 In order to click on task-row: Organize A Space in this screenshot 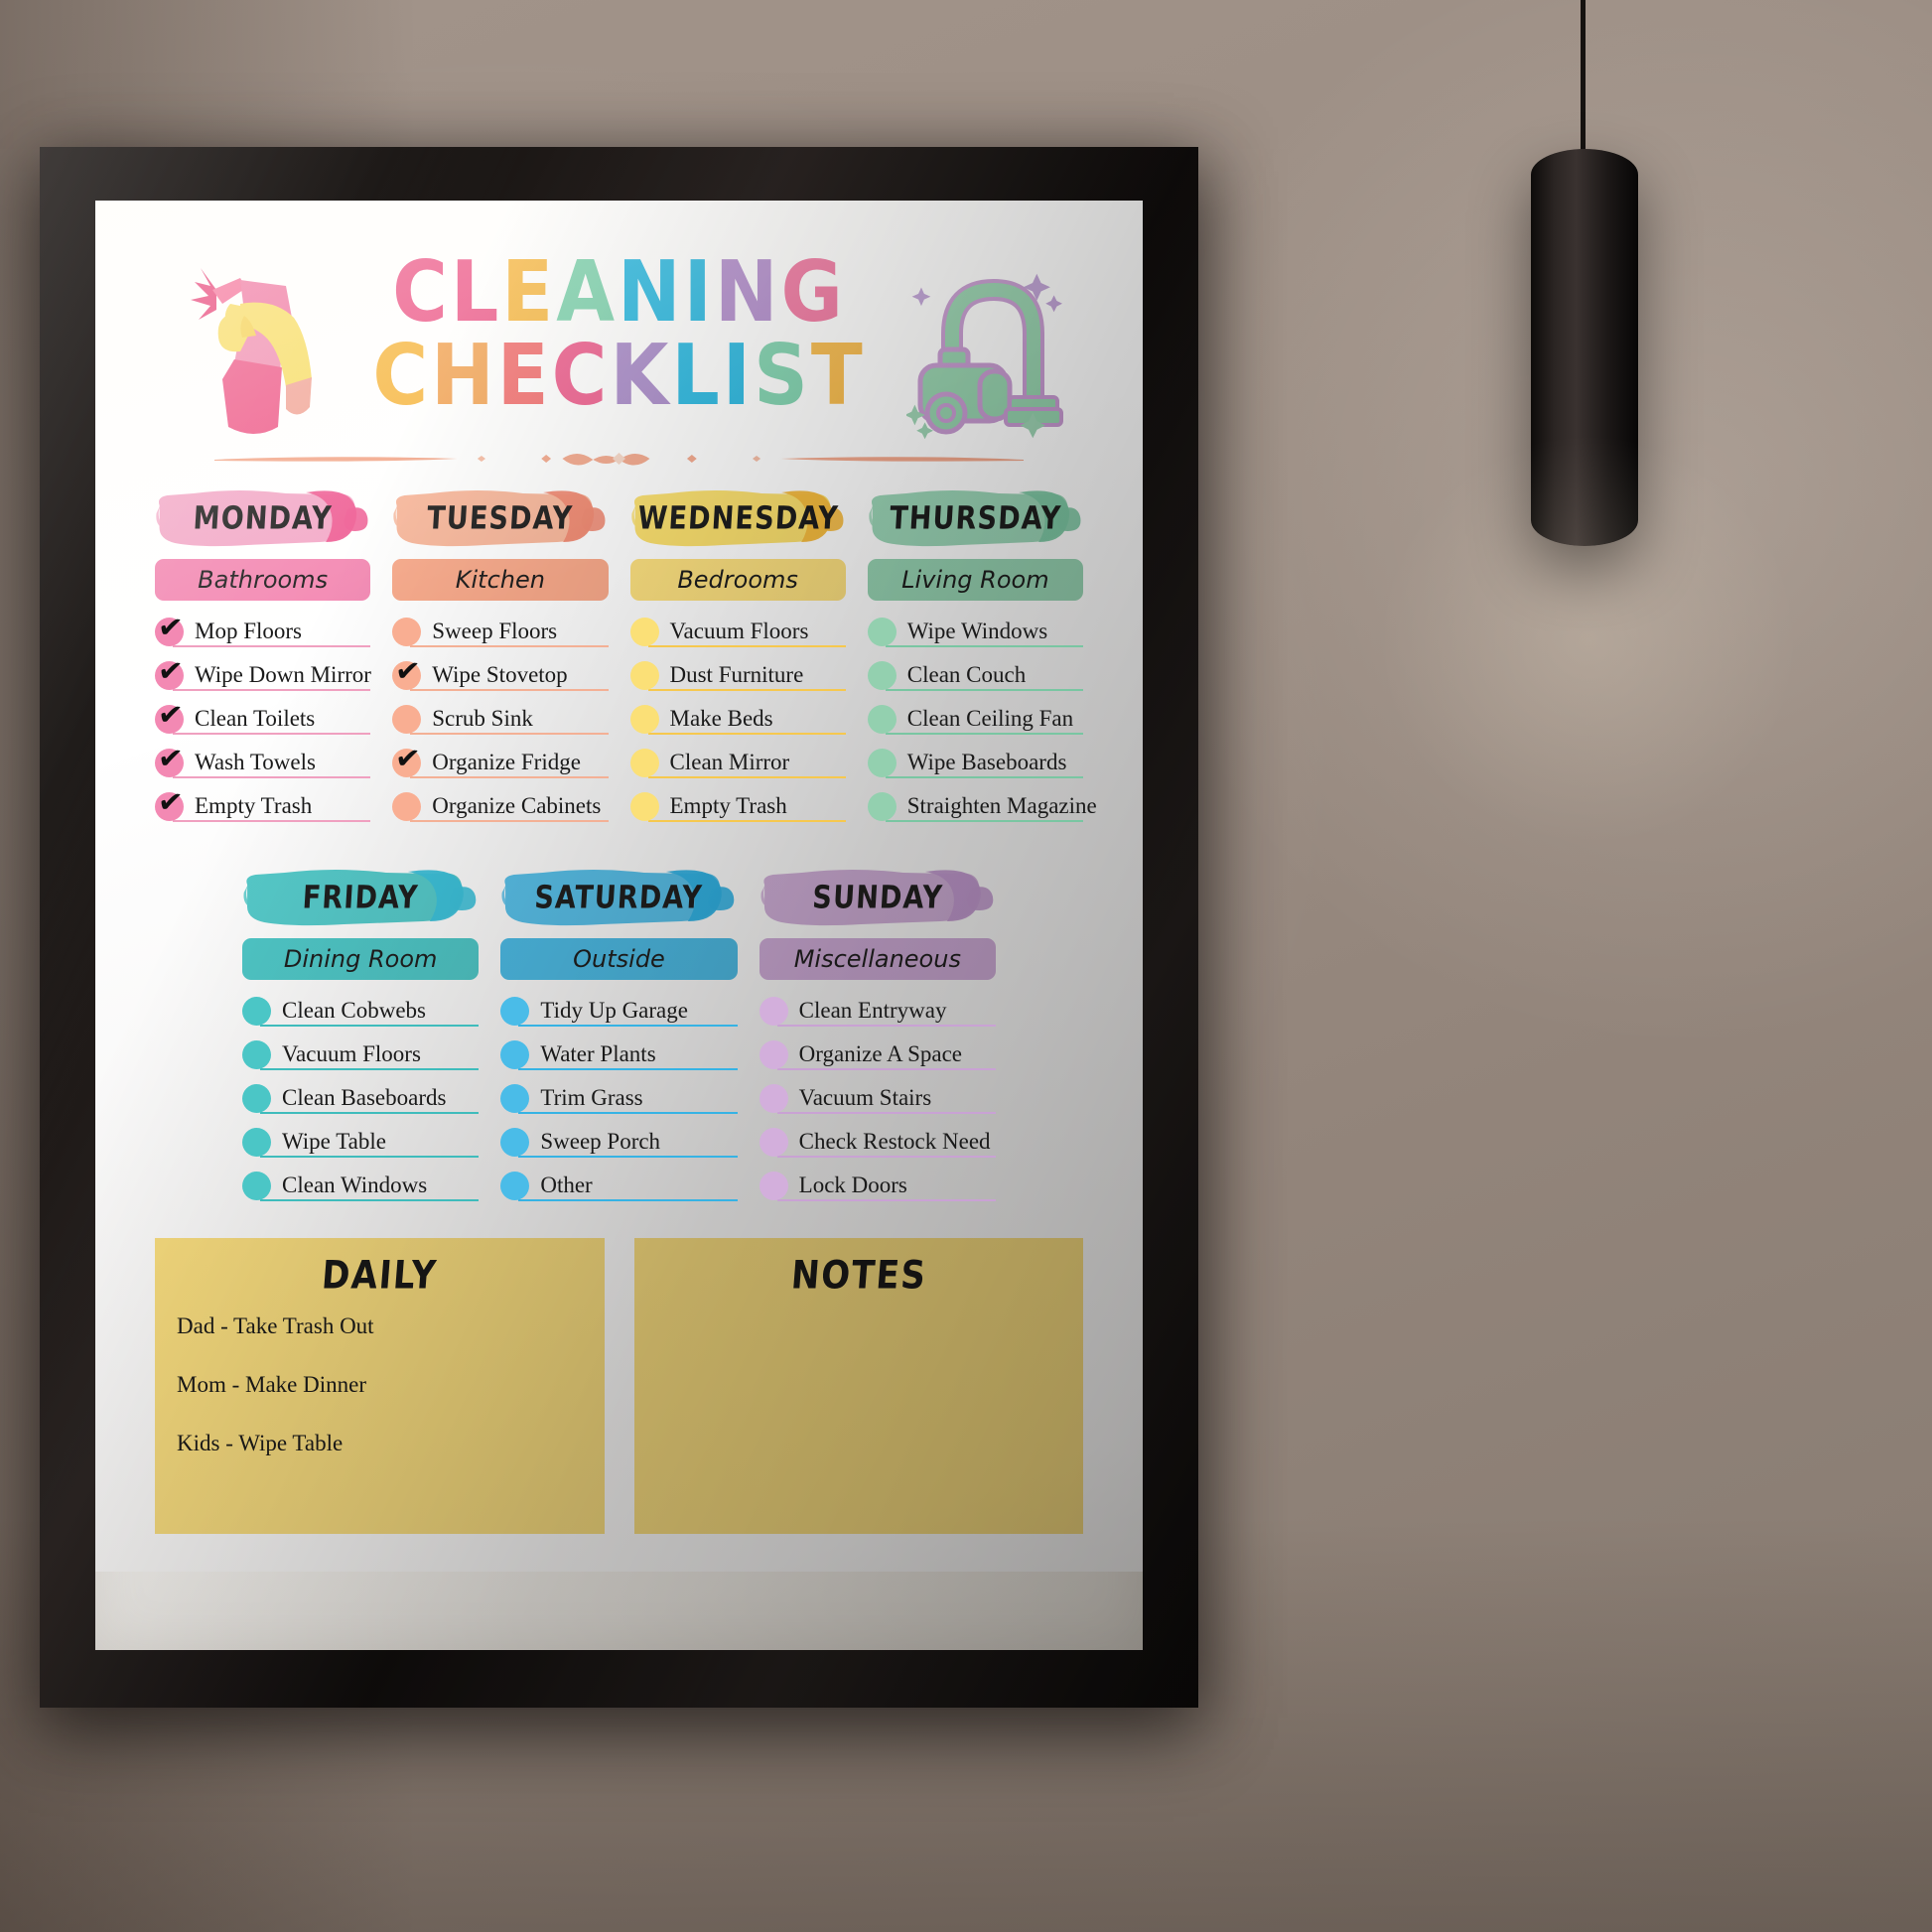, I will do `click(878, 1054)`.